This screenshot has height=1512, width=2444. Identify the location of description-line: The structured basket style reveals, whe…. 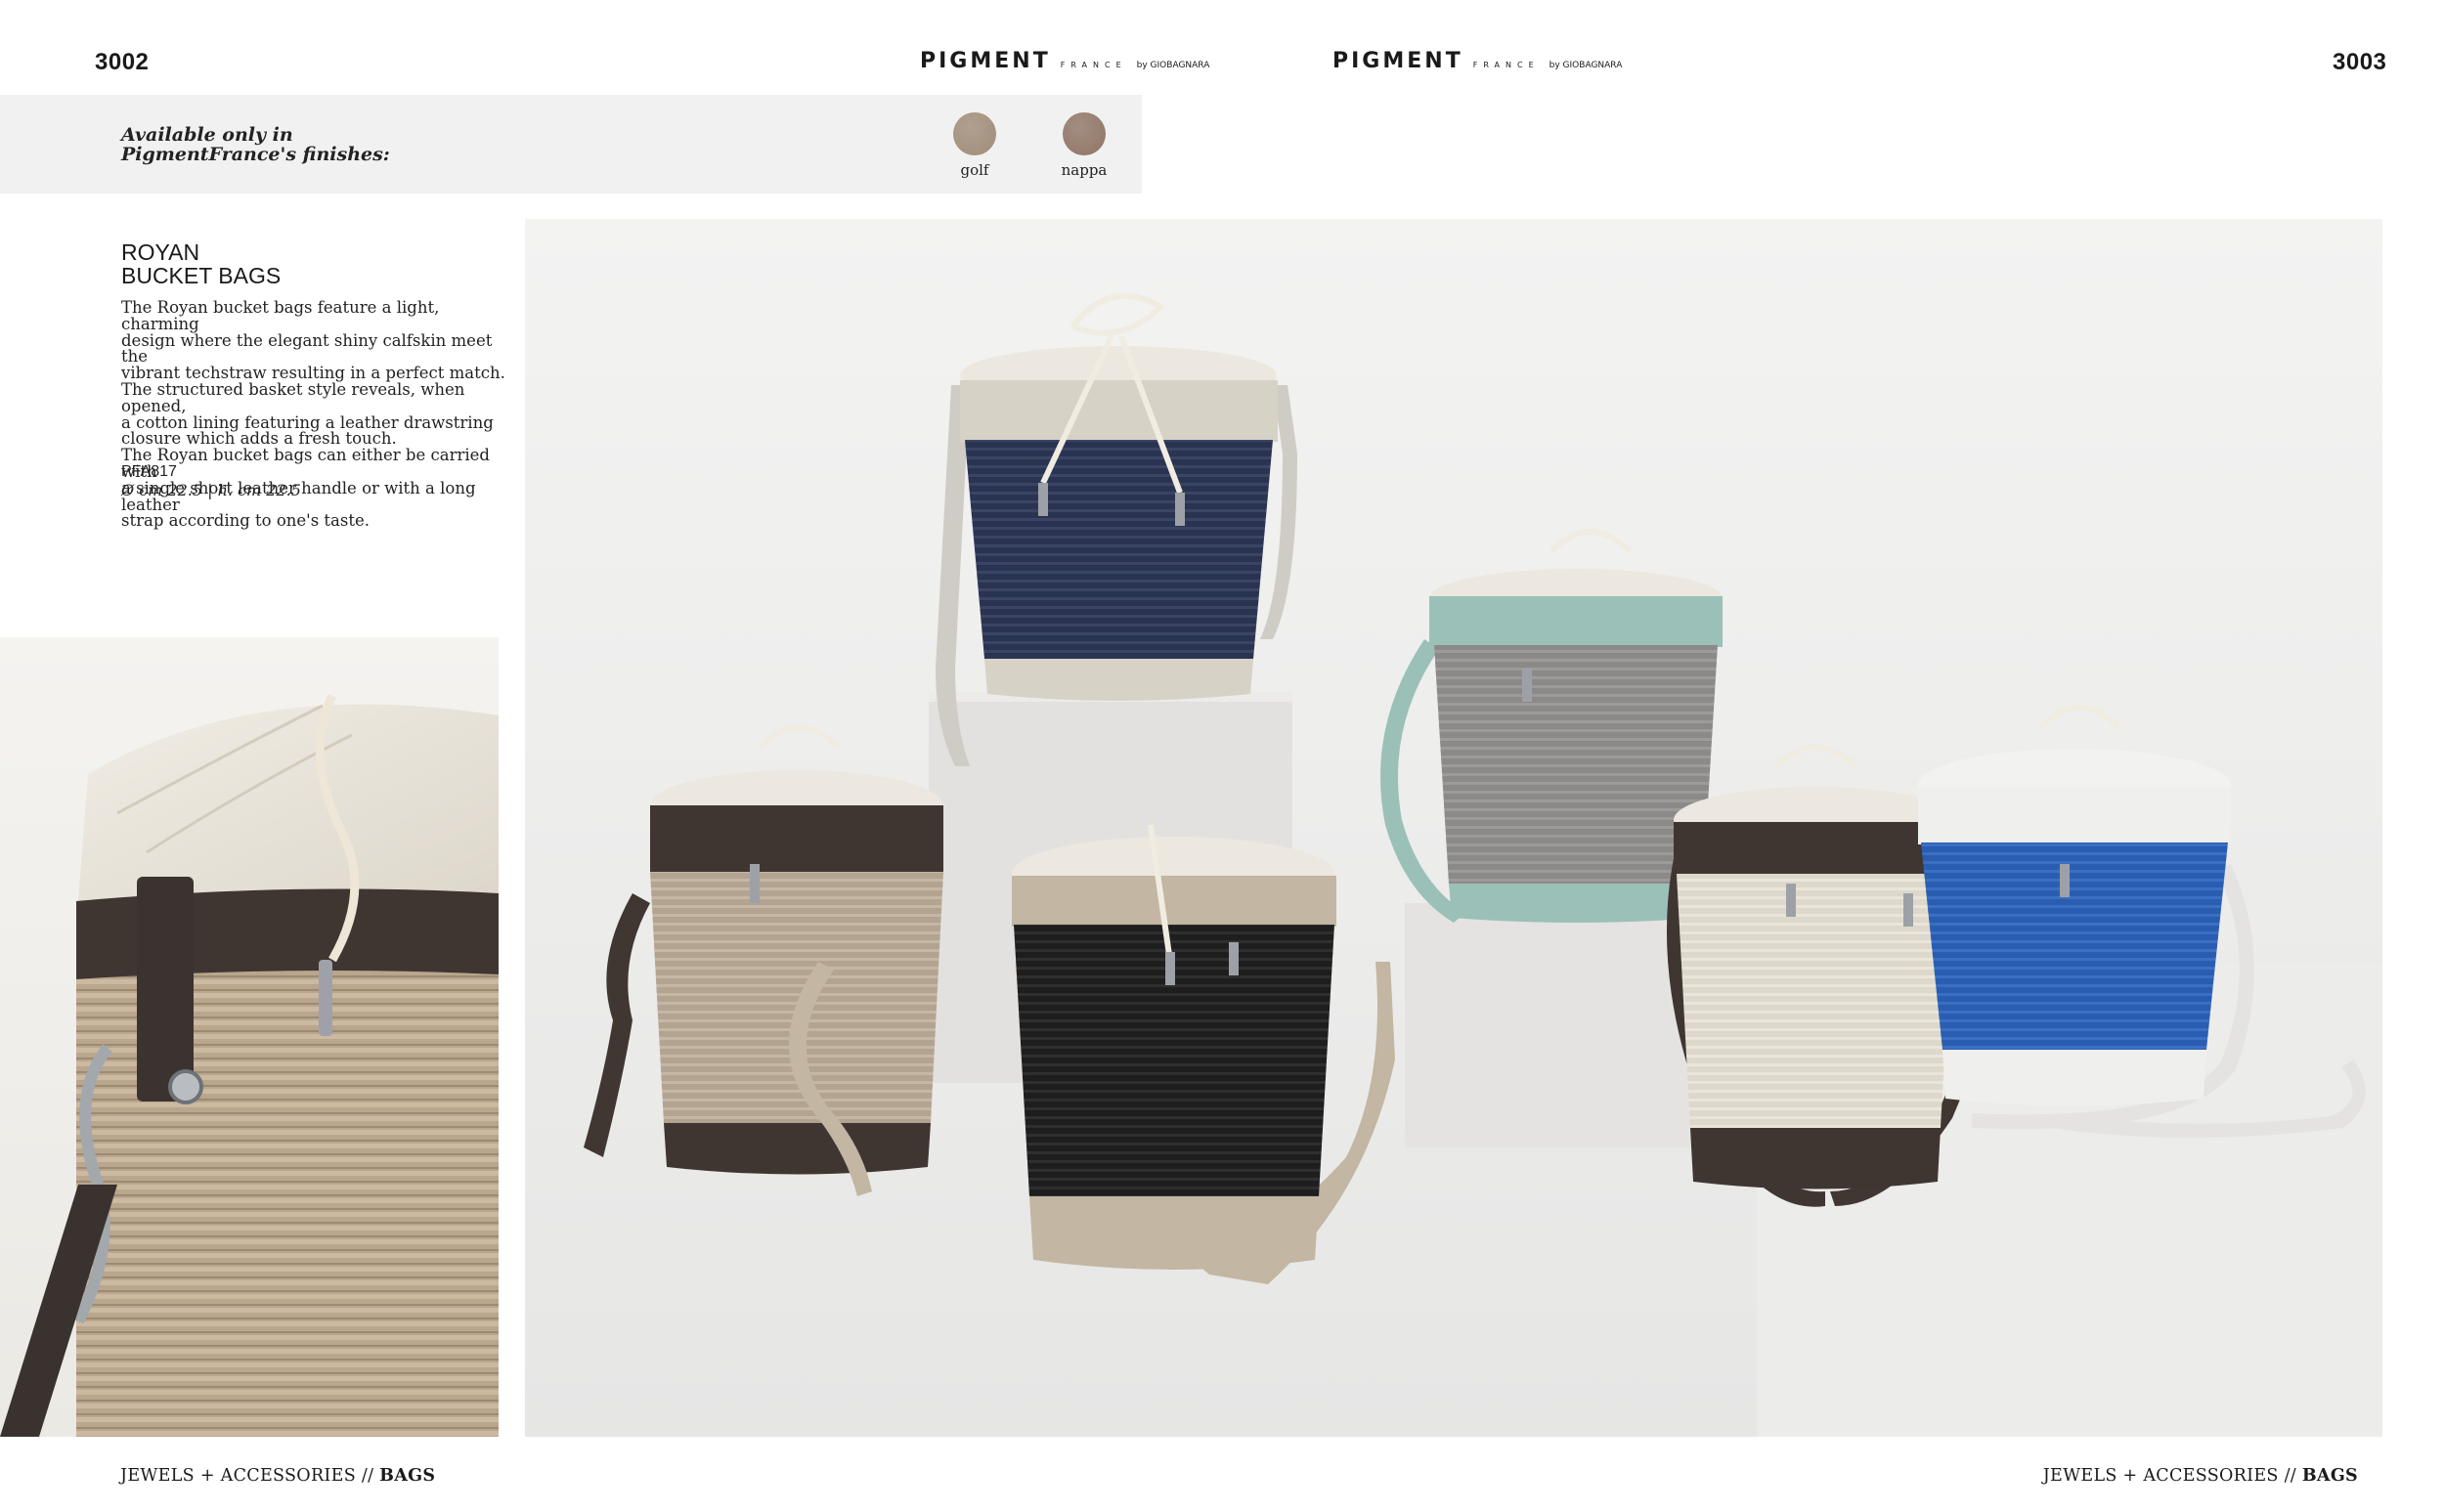
(293, 397).